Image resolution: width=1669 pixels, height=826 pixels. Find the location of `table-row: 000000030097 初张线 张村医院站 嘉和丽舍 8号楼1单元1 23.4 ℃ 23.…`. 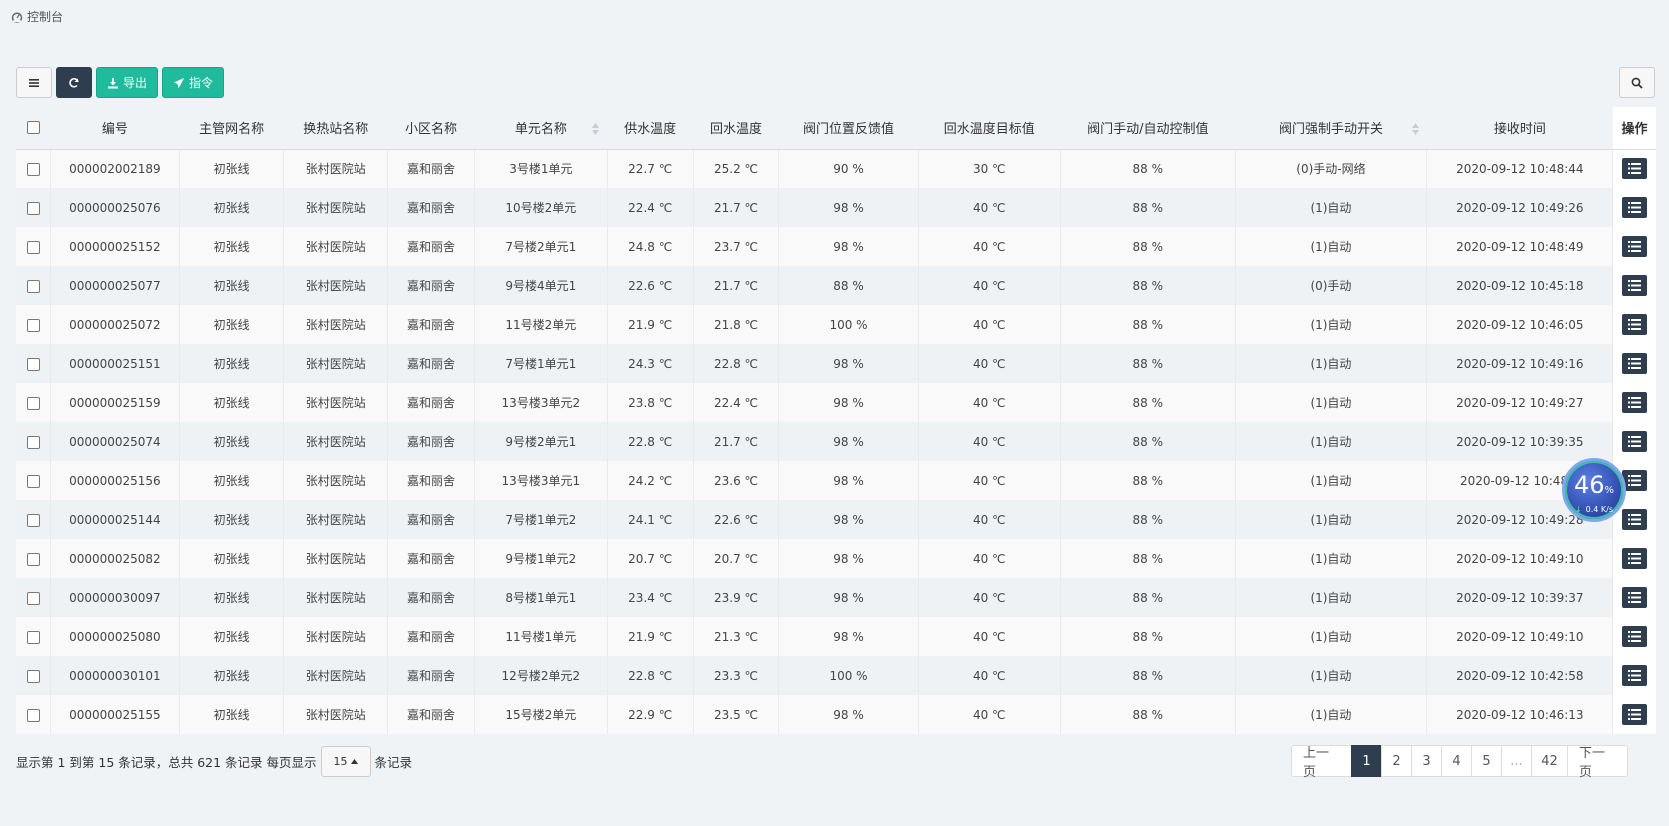

table-row: 000000030097 初张线 张村医院站 嘉和丽舍 8号楼1单元1 23.4 ℃ 23.… is located at coordinates (836, 597).